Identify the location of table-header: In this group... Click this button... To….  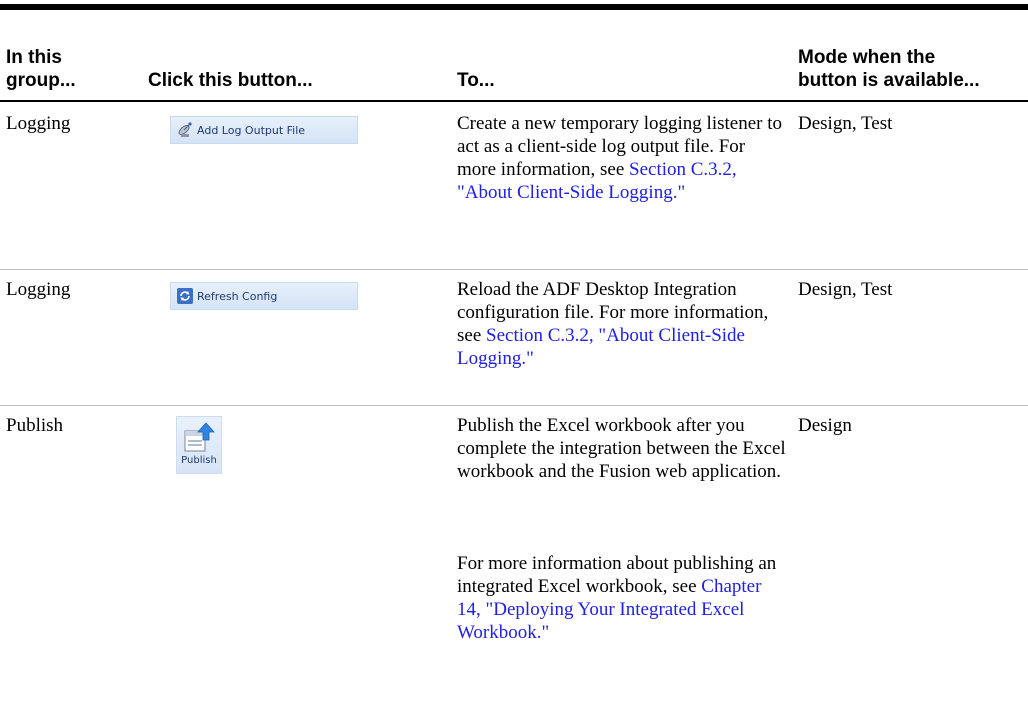
(514, 56).